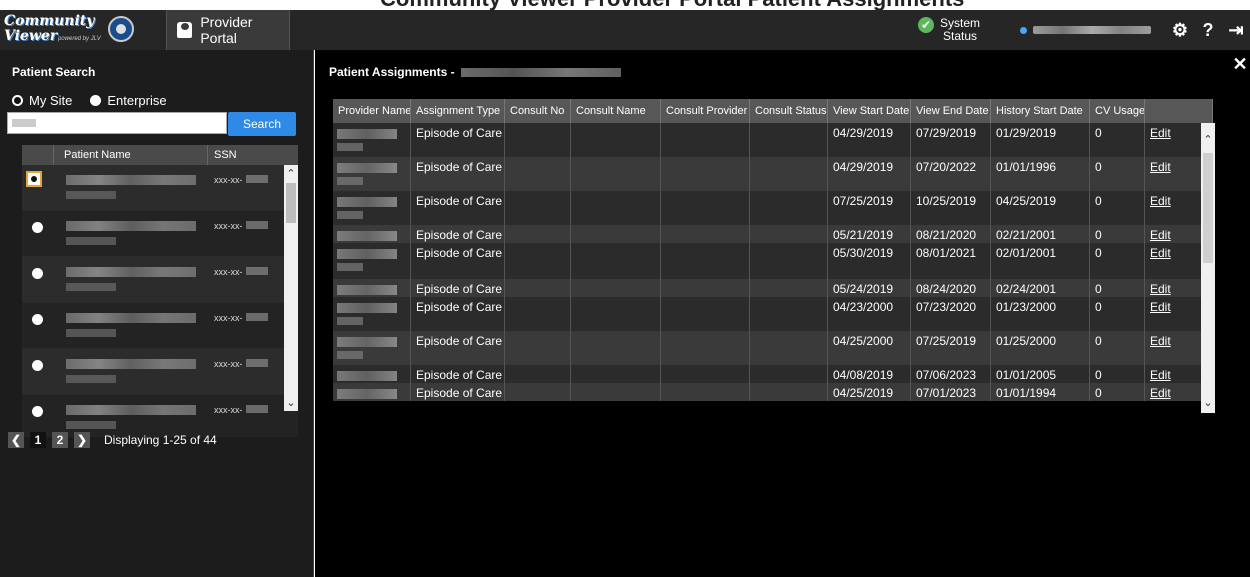 This screenshot has width=1250, height=577. I want to click on assignments-scrollbar: ⌃ ⌄, so click(1208, 268).